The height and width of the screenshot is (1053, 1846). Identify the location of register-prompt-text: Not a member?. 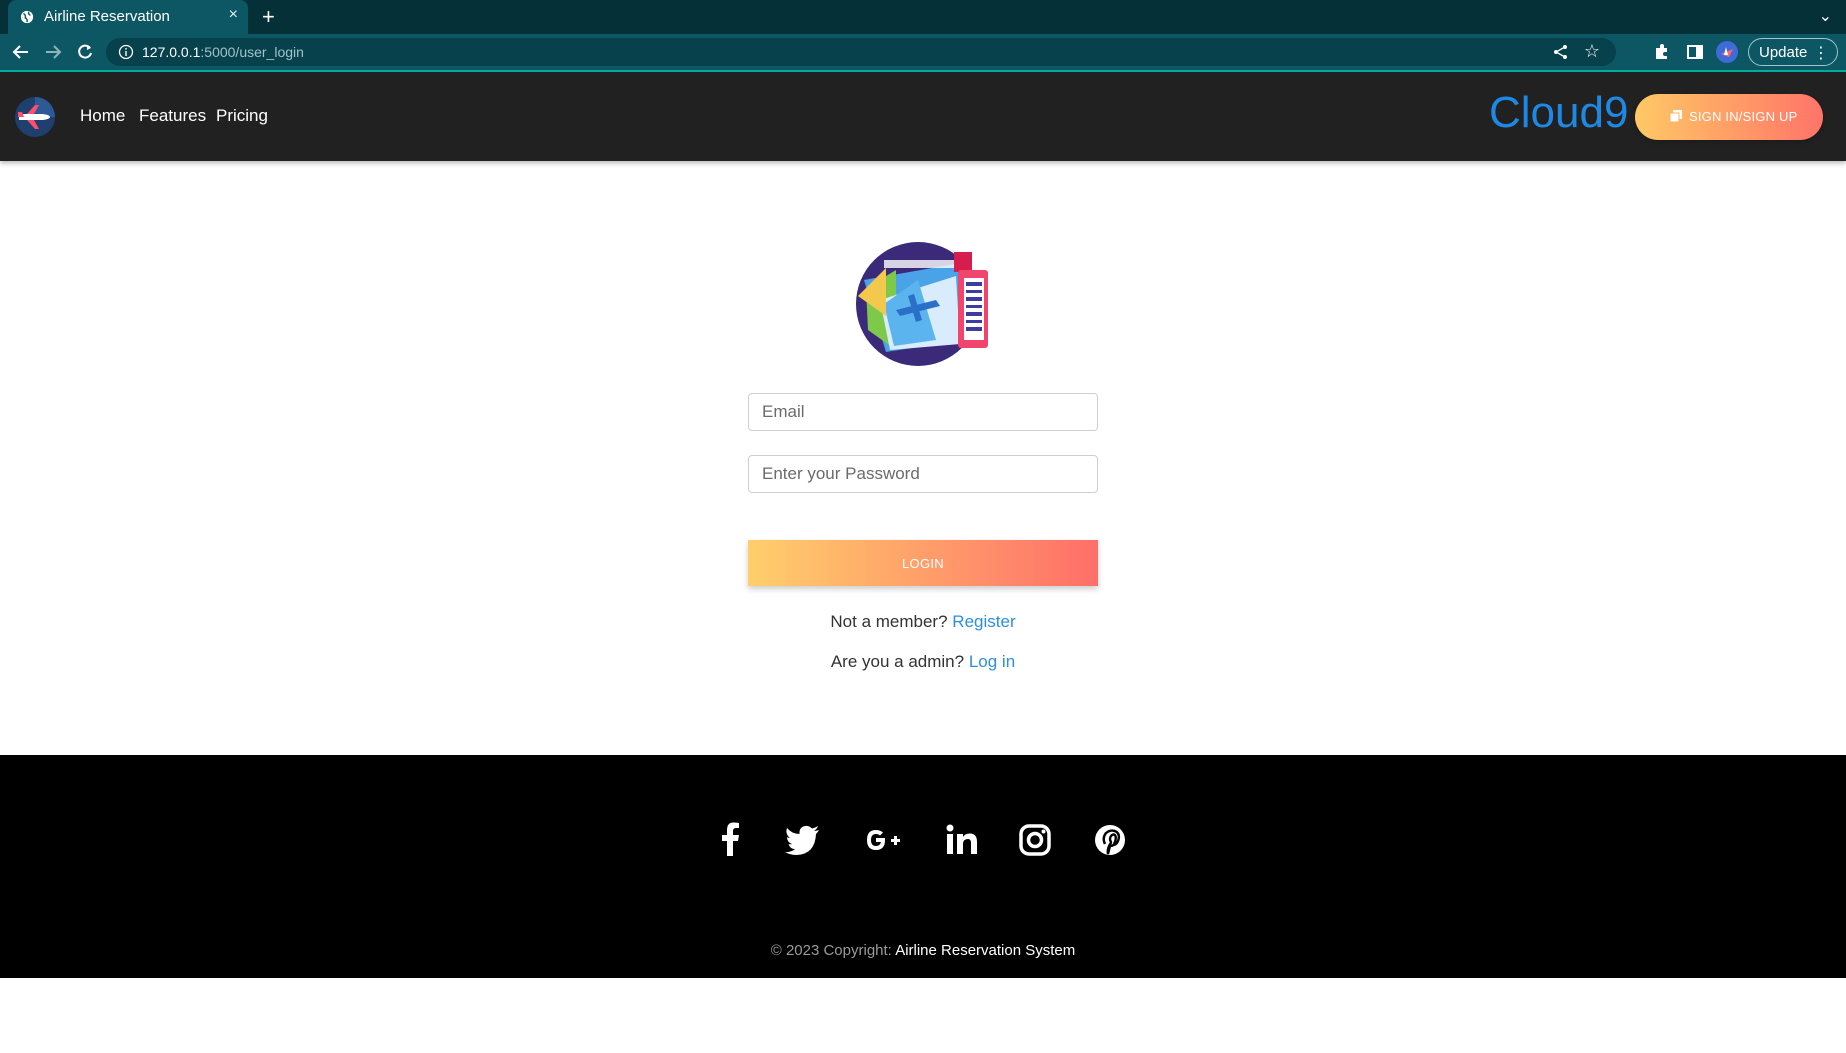
(889, 621).